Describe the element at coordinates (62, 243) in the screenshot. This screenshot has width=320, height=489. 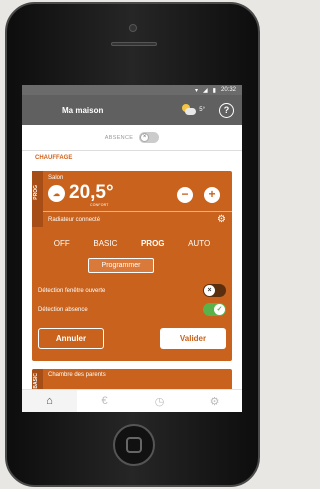
I see `mode-off: OFF` at that location.